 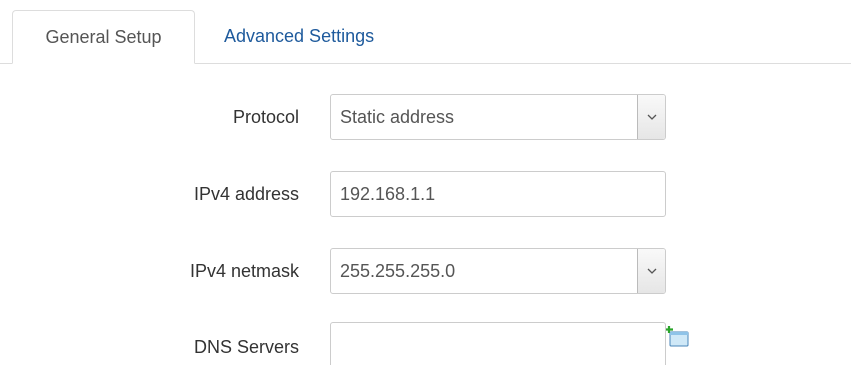 I want to click on dns-servers-row: DNS Servers, so click(x=425, y=343).